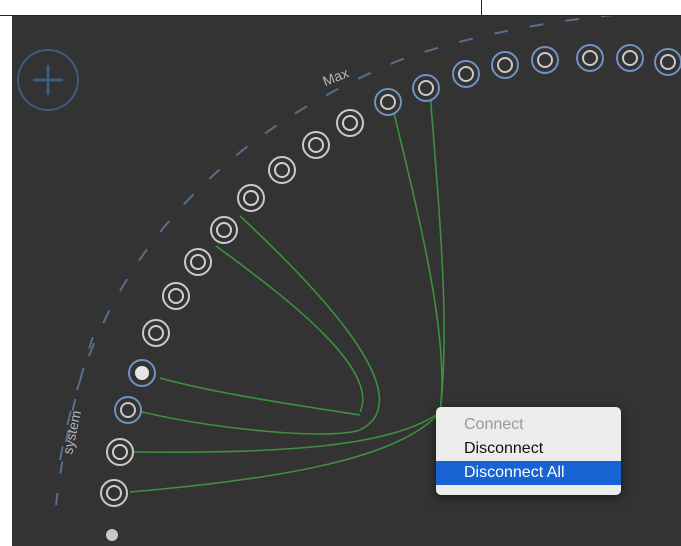  What do you see at coordinates (528, 473) in the screenshot?
I see `menu-item-disconnect-all: Disconnect All` at bounding box center [528, 473].